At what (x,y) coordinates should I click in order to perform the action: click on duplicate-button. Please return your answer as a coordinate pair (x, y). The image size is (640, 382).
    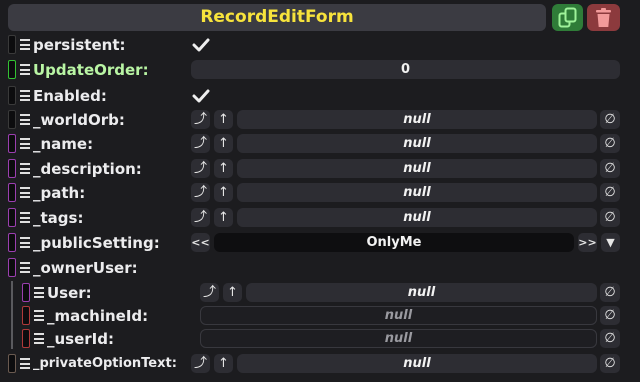
    Looking at the image, I should click on (567, 17).